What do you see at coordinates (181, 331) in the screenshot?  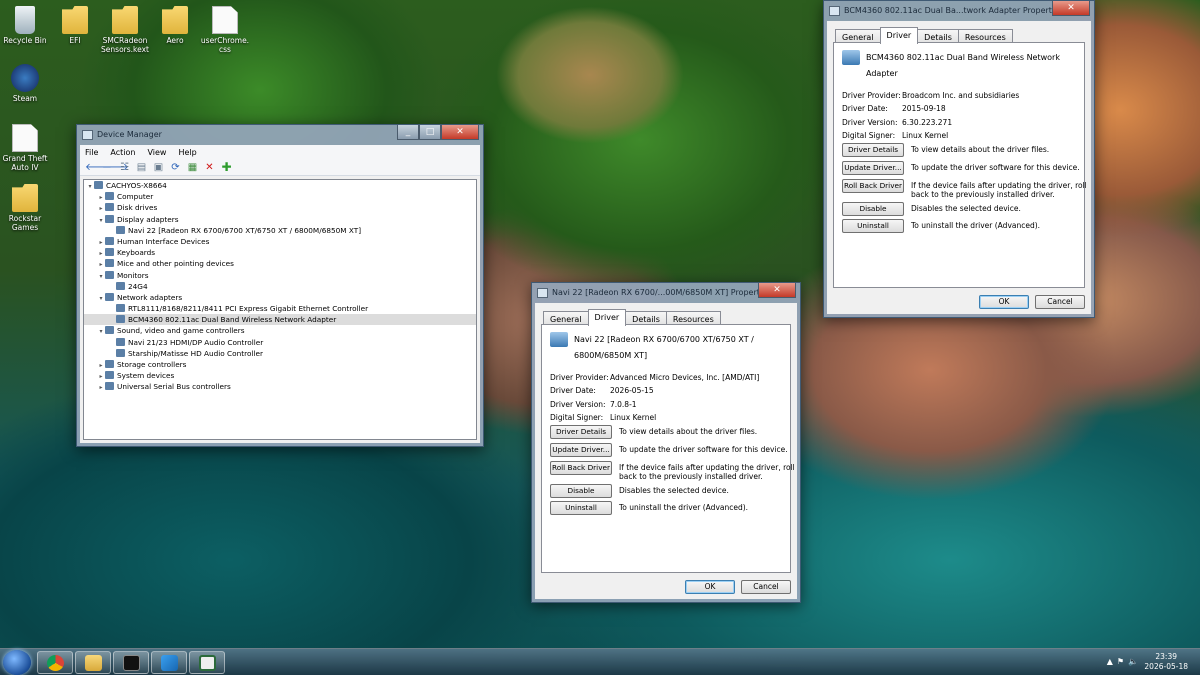 I see `tree-label: Sound, video and game controllers` at bounding box center [181, 331].